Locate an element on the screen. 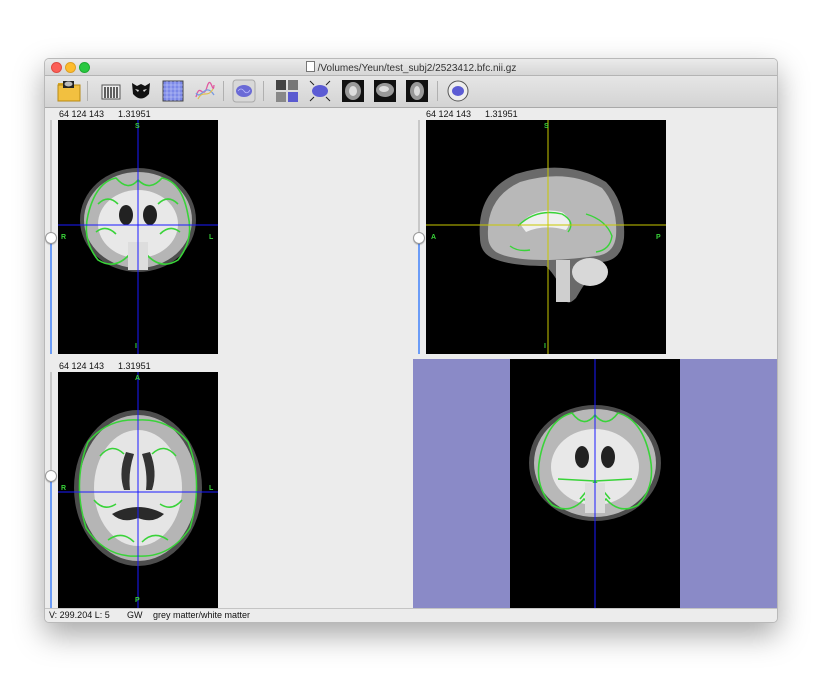  stack-icon is located at coordinates (111, 92).